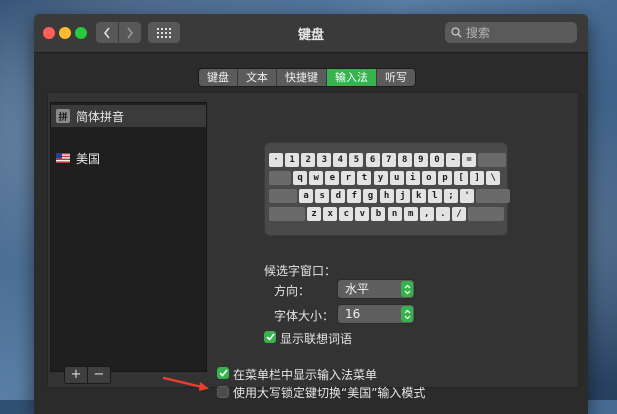  What do you see at coordinates (280, 178) in the screenshot?
I see `tab-key` at bounding box center [280, 178].